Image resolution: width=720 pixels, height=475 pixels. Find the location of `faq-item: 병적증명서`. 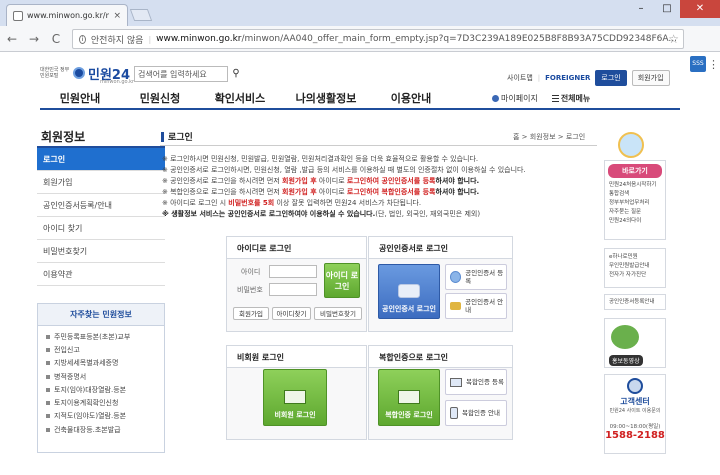

faq-item: 병적증명서 is located at coordinates (101, 376).